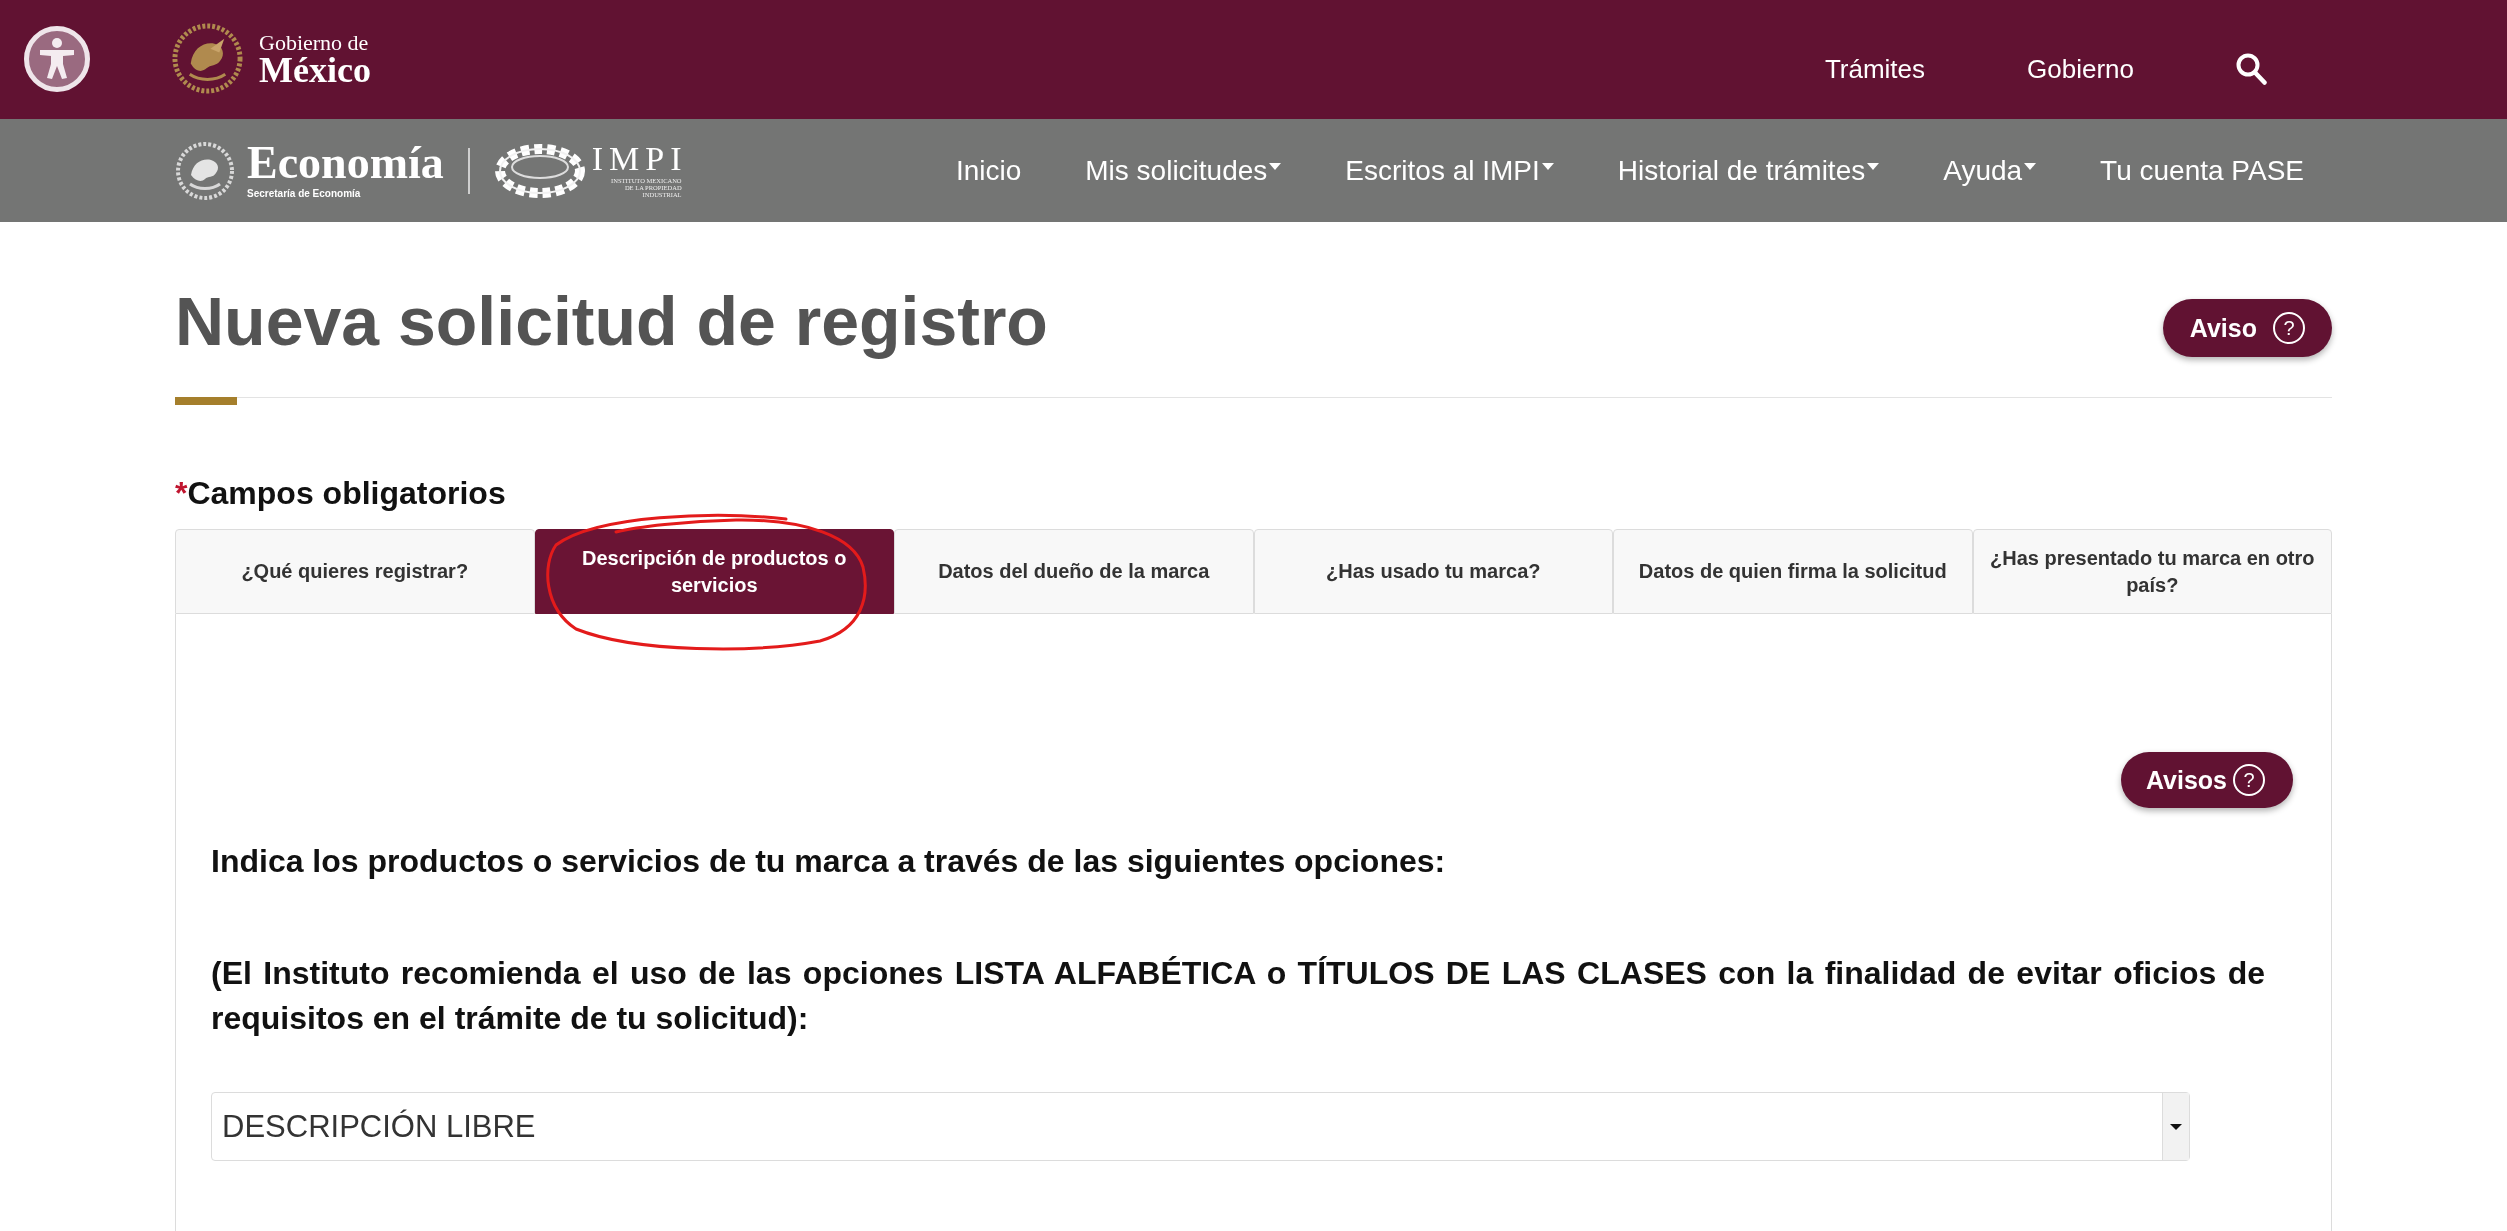 The height and width of the screenshot is (1231, 2507). Describe the element at coordinates (611, 321) in the screenshot. I see `page-title: Nueva solicitud de registro` at that location.